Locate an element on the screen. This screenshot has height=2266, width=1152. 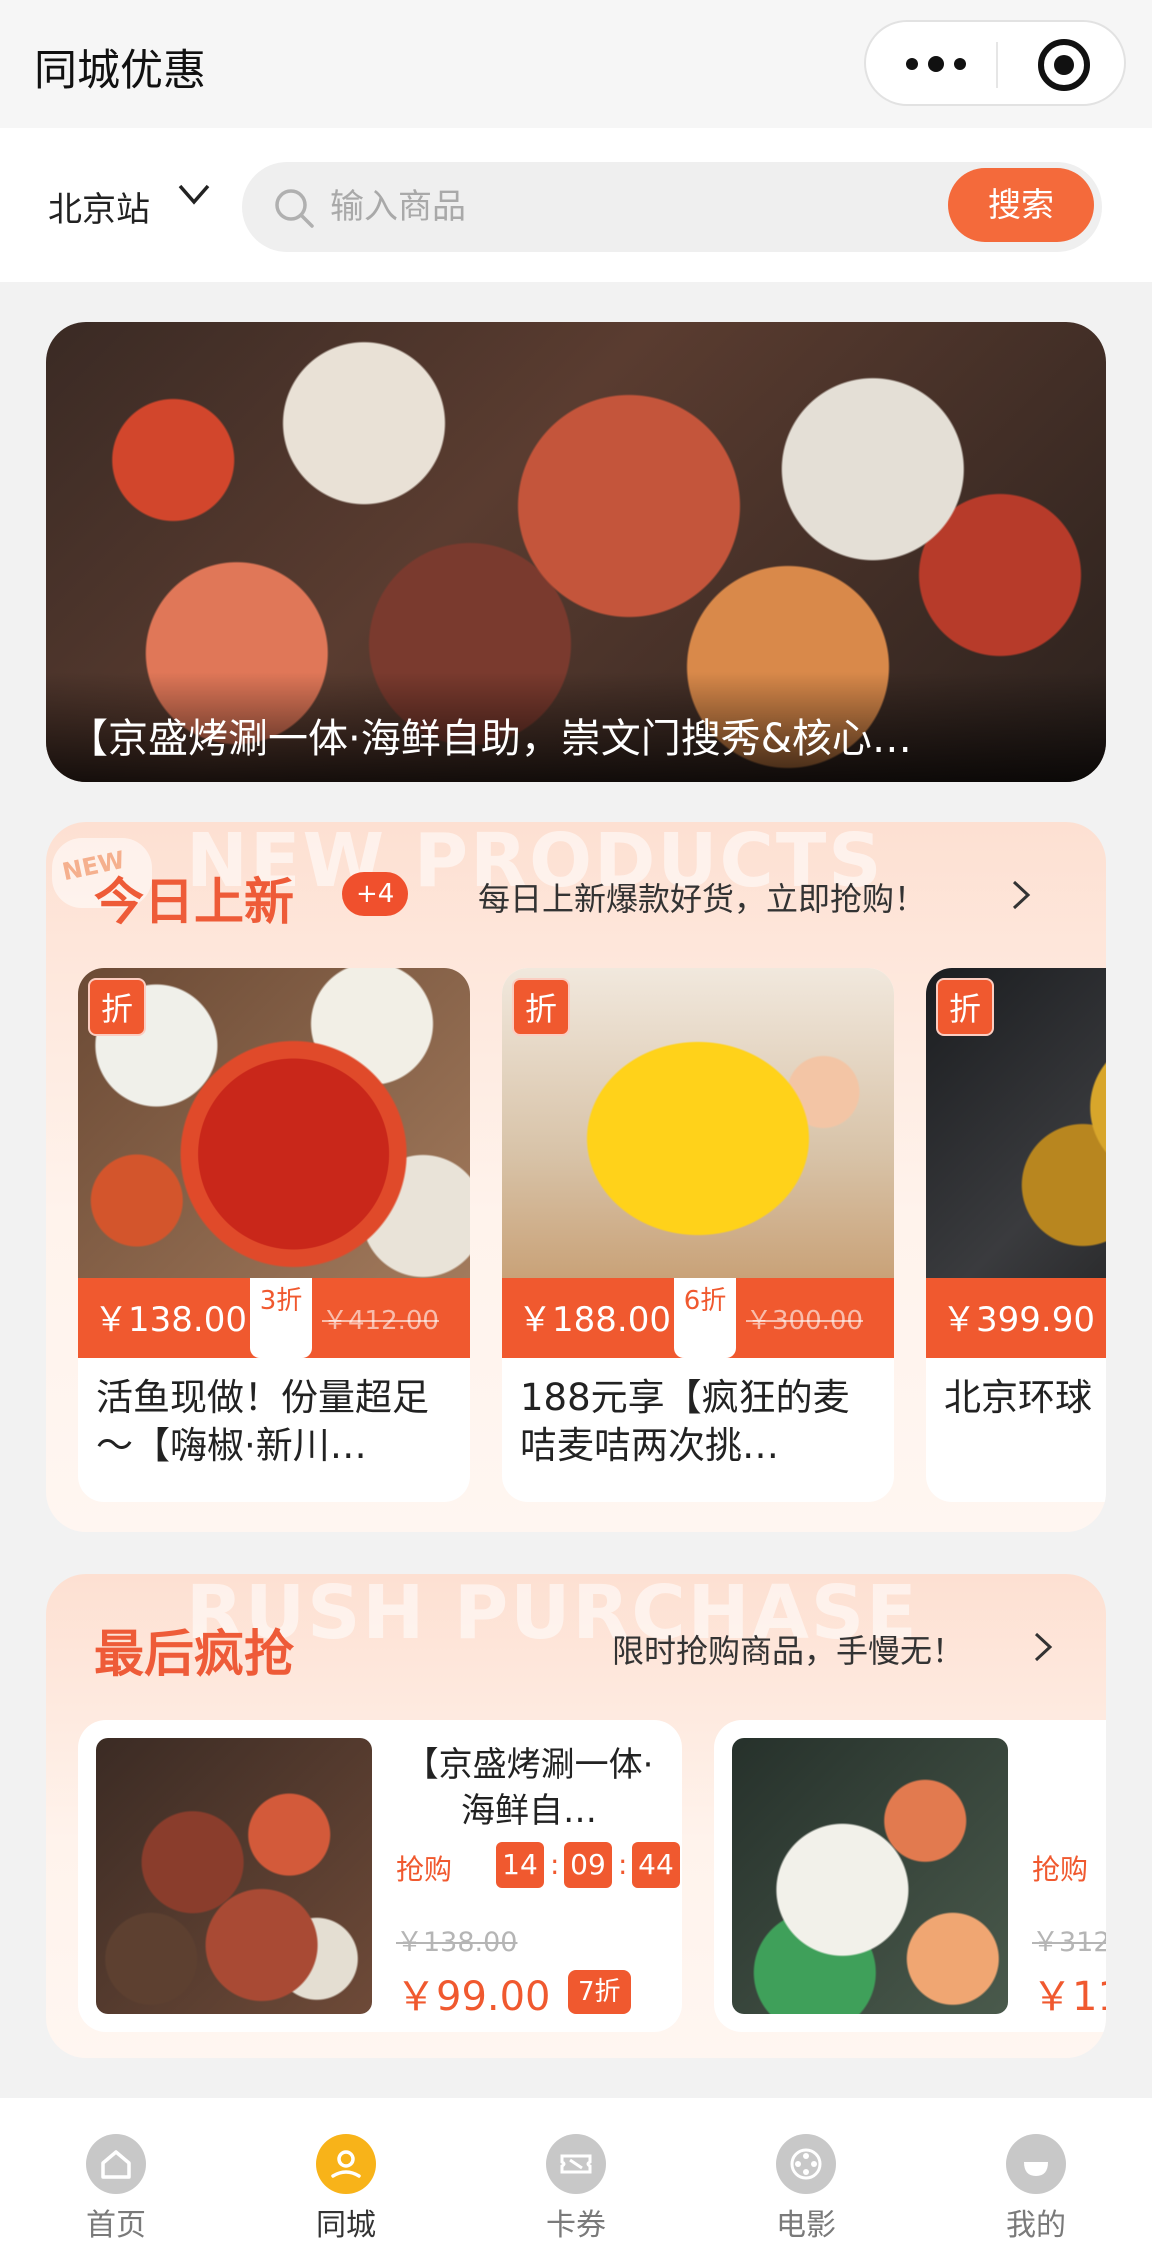
tab-label: 我的 is located at coordinates (1036, 2225).